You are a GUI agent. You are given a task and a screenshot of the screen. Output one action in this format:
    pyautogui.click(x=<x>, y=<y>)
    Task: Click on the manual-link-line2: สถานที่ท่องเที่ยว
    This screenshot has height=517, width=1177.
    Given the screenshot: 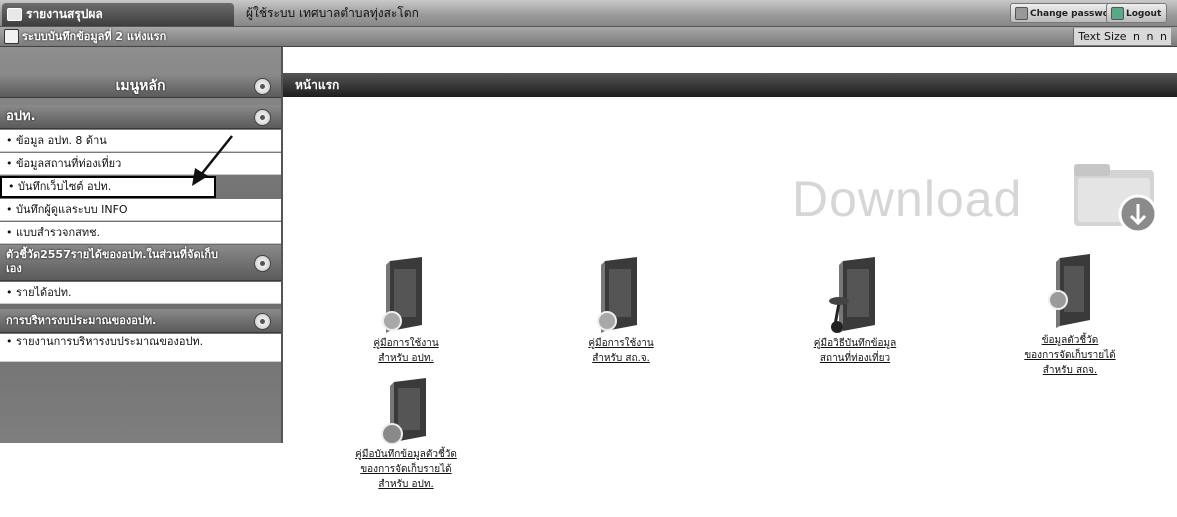 What is the action you would take?
    pyautogui.click(x=855, y=358)
    